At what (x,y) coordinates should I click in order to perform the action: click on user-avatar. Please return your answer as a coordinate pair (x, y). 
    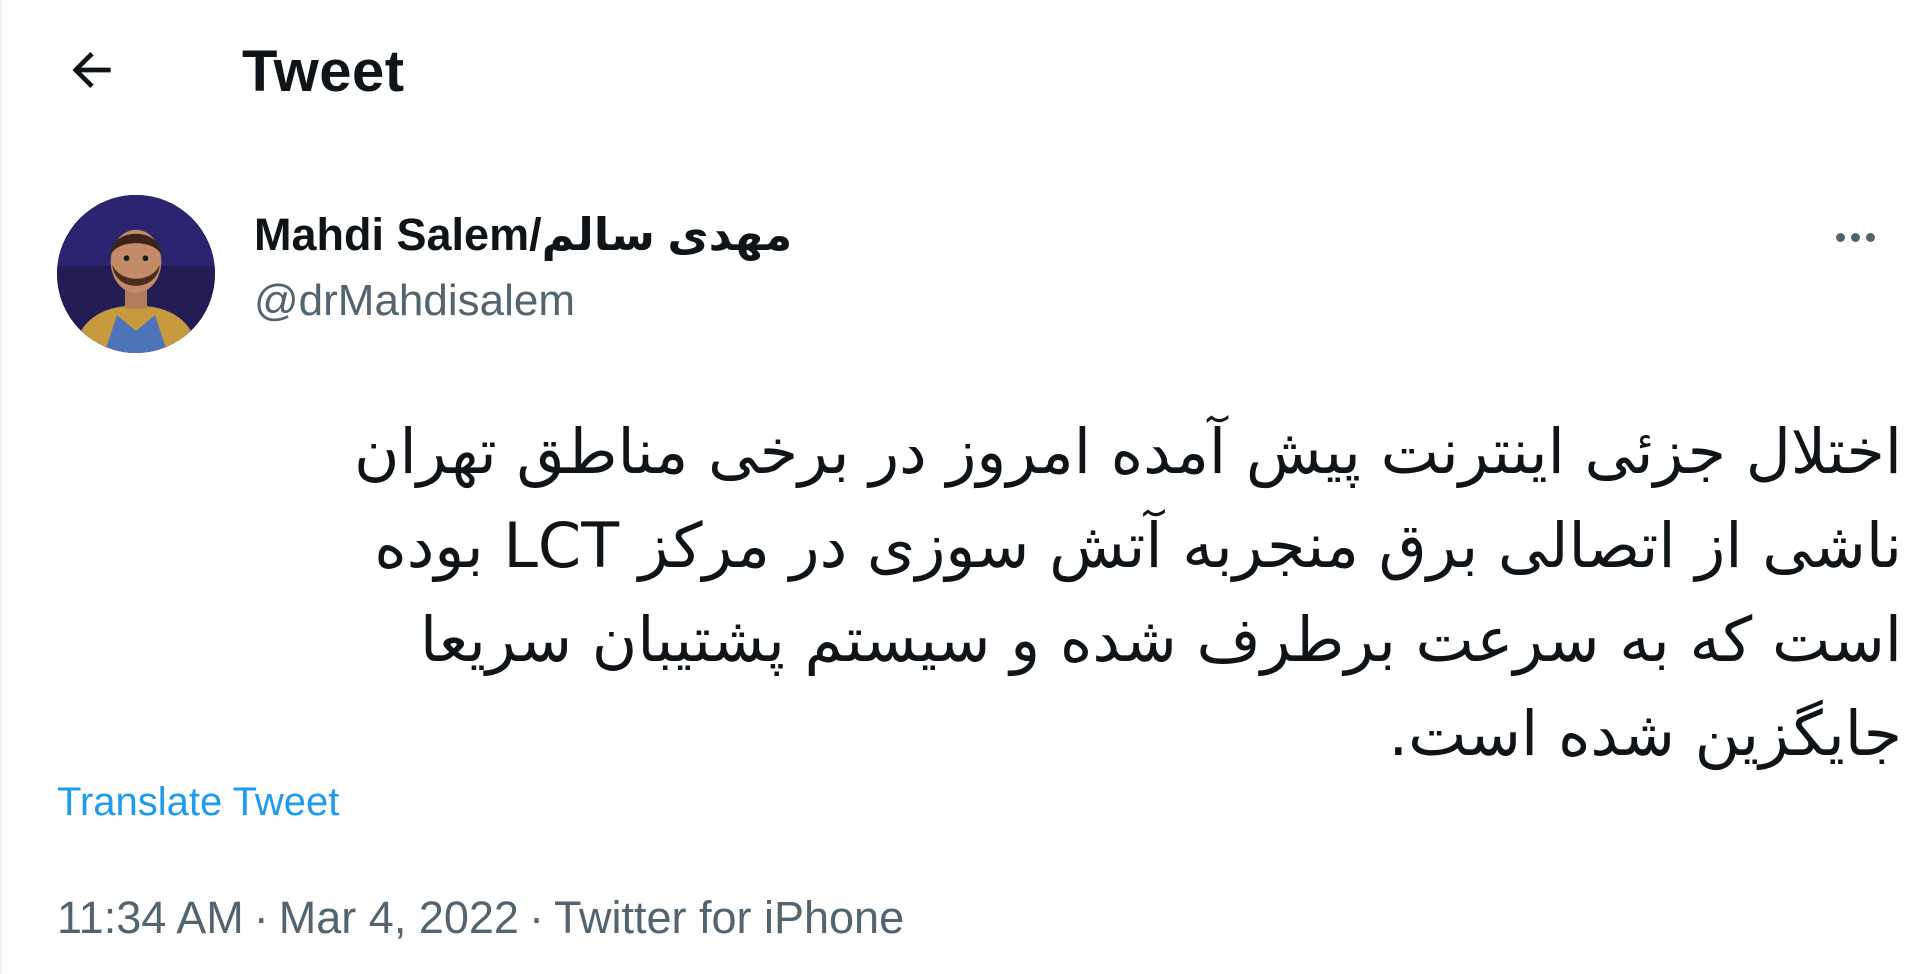
    Looking at the image, I should click on (136, 274).